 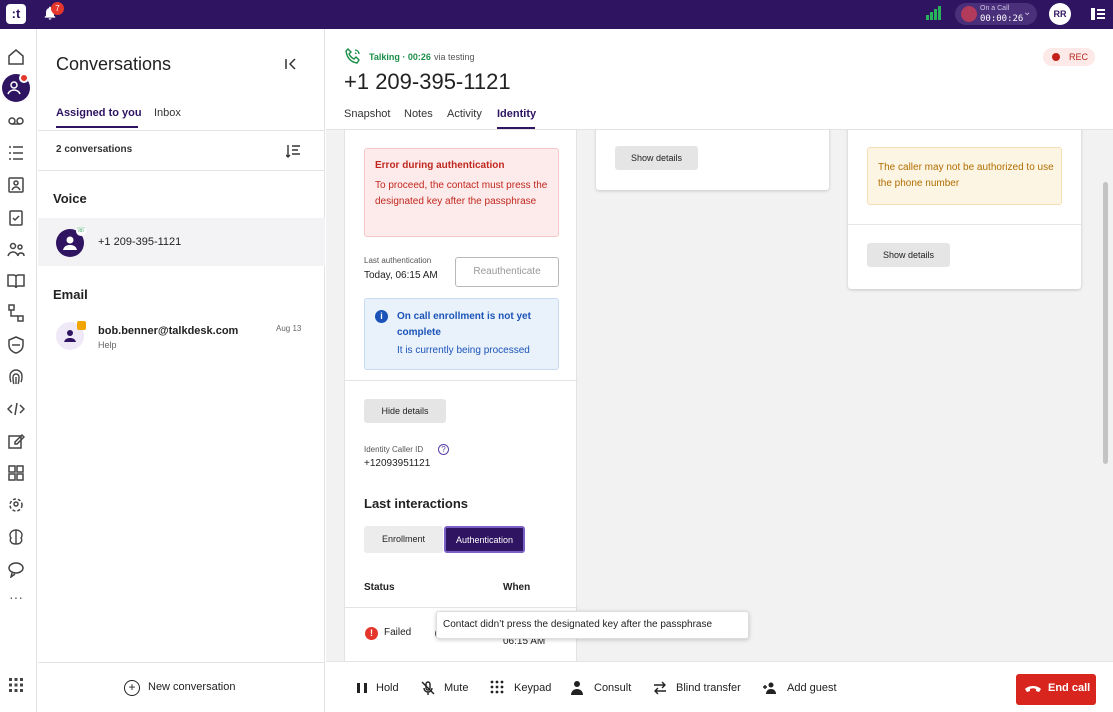 I want to click on reauthenticate-button: Reauthenticate, so click(x=507, y=272).